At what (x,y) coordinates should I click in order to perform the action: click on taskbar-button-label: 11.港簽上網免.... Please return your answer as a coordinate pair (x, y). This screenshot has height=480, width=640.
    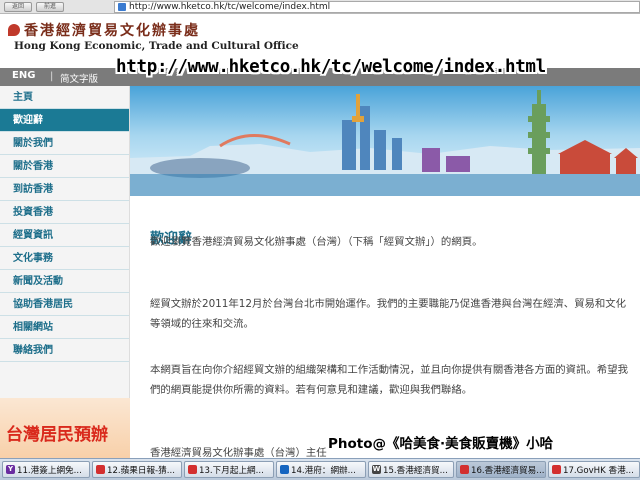
    Looking at the image, I should click on (49, 470).